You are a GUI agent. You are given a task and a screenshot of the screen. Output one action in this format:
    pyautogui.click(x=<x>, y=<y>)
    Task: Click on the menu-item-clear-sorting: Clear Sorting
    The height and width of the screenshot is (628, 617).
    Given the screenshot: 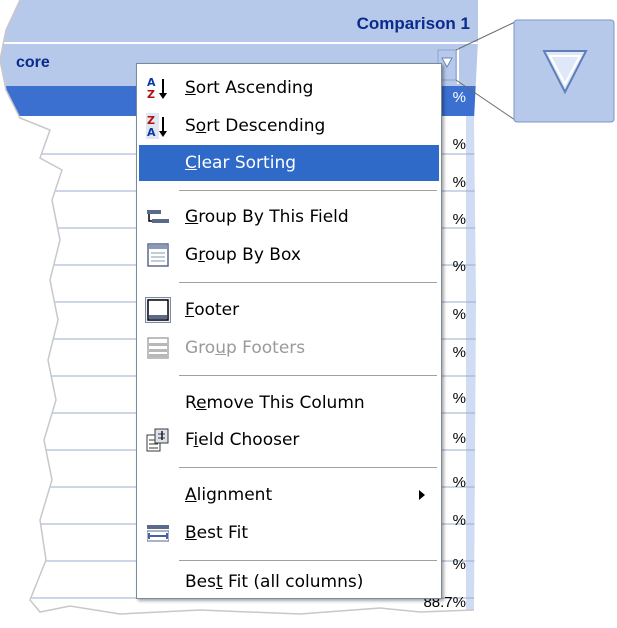 What is the action you would take?
    pyautogui.click(x=289, y=163)
    